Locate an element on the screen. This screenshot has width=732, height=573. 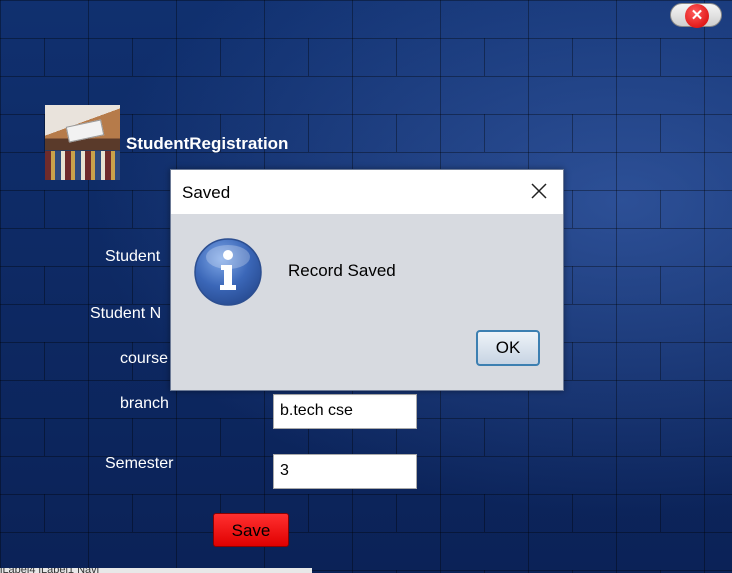
app-title: StudentRegistration is located at coordinates (207, 143).